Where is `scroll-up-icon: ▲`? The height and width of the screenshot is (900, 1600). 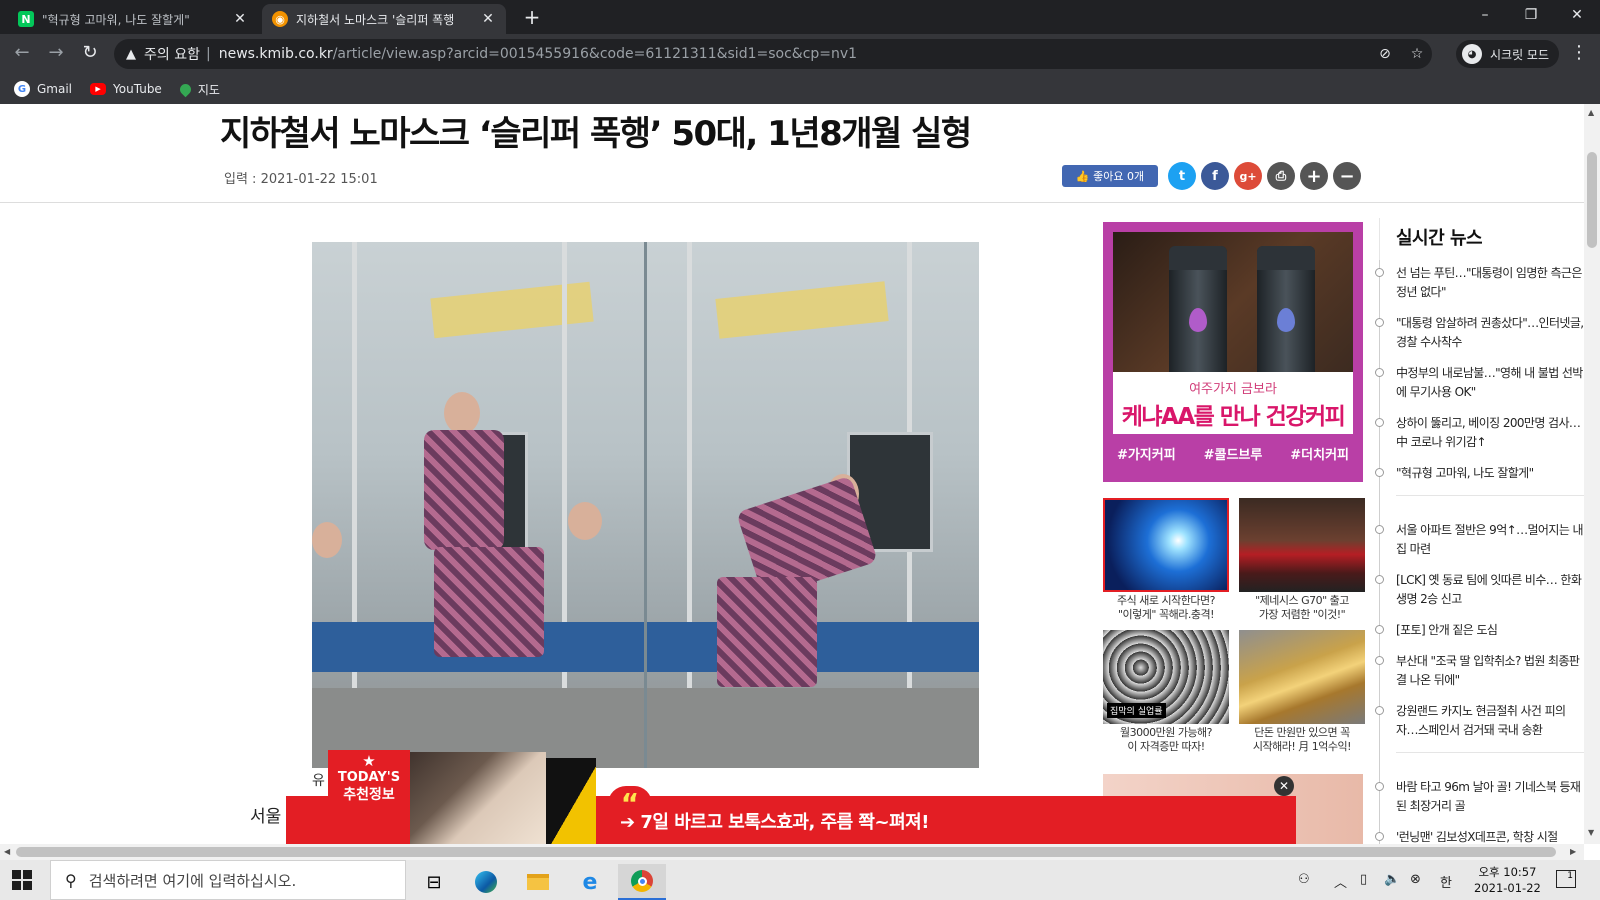 scroll-up-icon: ▲ is located at coordinates (1591, 112).